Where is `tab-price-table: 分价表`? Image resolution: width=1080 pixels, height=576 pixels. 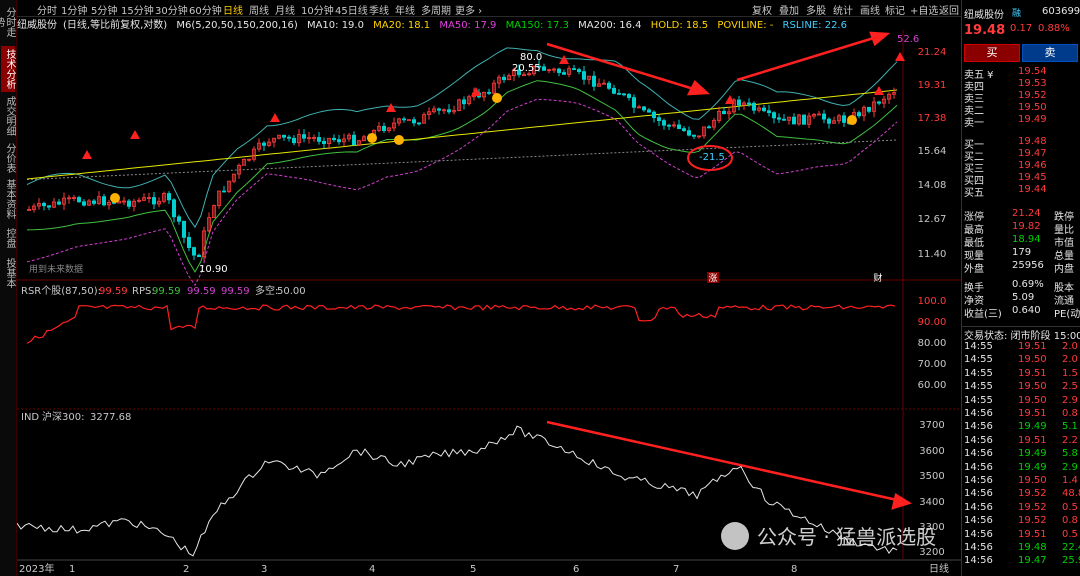 tab-price-table: 分价表 is located at coordinates (8, 158).